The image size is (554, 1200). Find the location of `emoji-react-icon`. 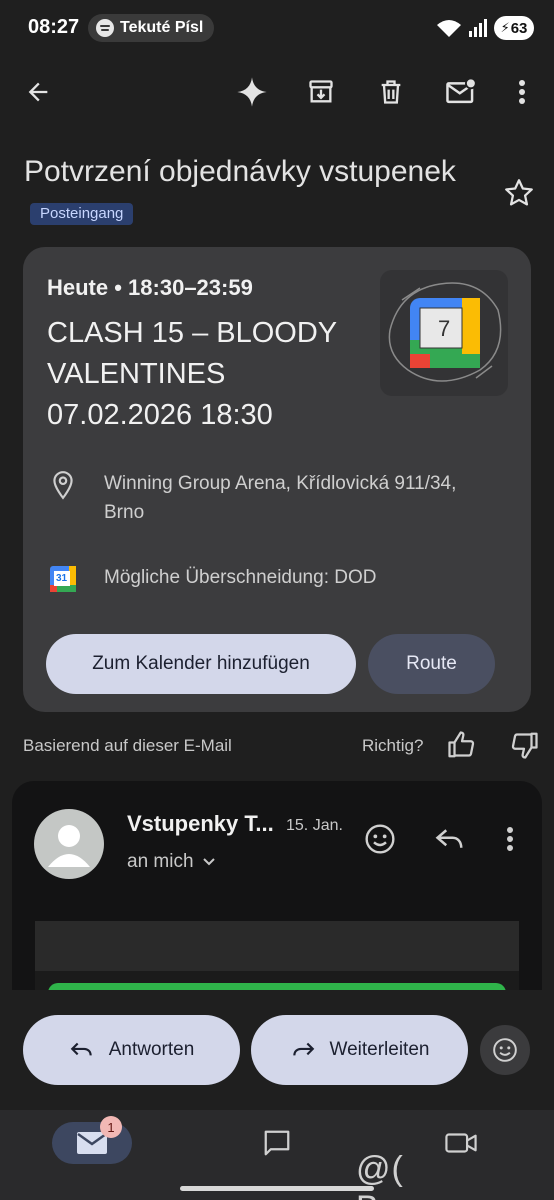

emoji-react-icon is located at coordinates (380, 839).